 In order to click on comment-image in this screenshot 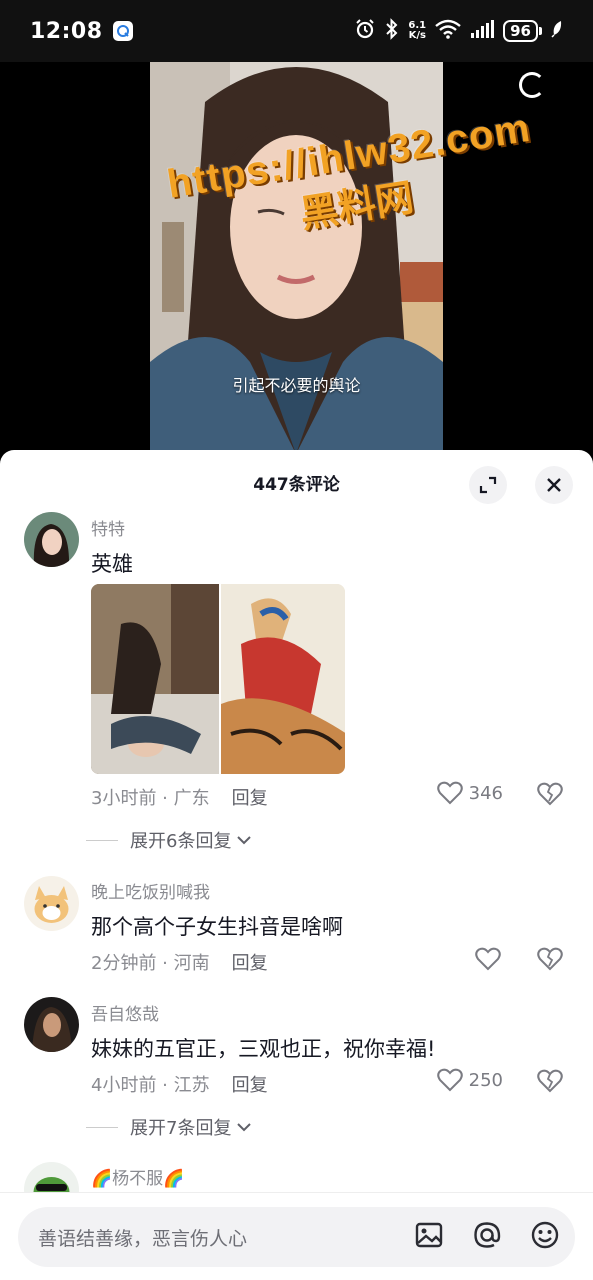, I will do `click(218, 679)`.